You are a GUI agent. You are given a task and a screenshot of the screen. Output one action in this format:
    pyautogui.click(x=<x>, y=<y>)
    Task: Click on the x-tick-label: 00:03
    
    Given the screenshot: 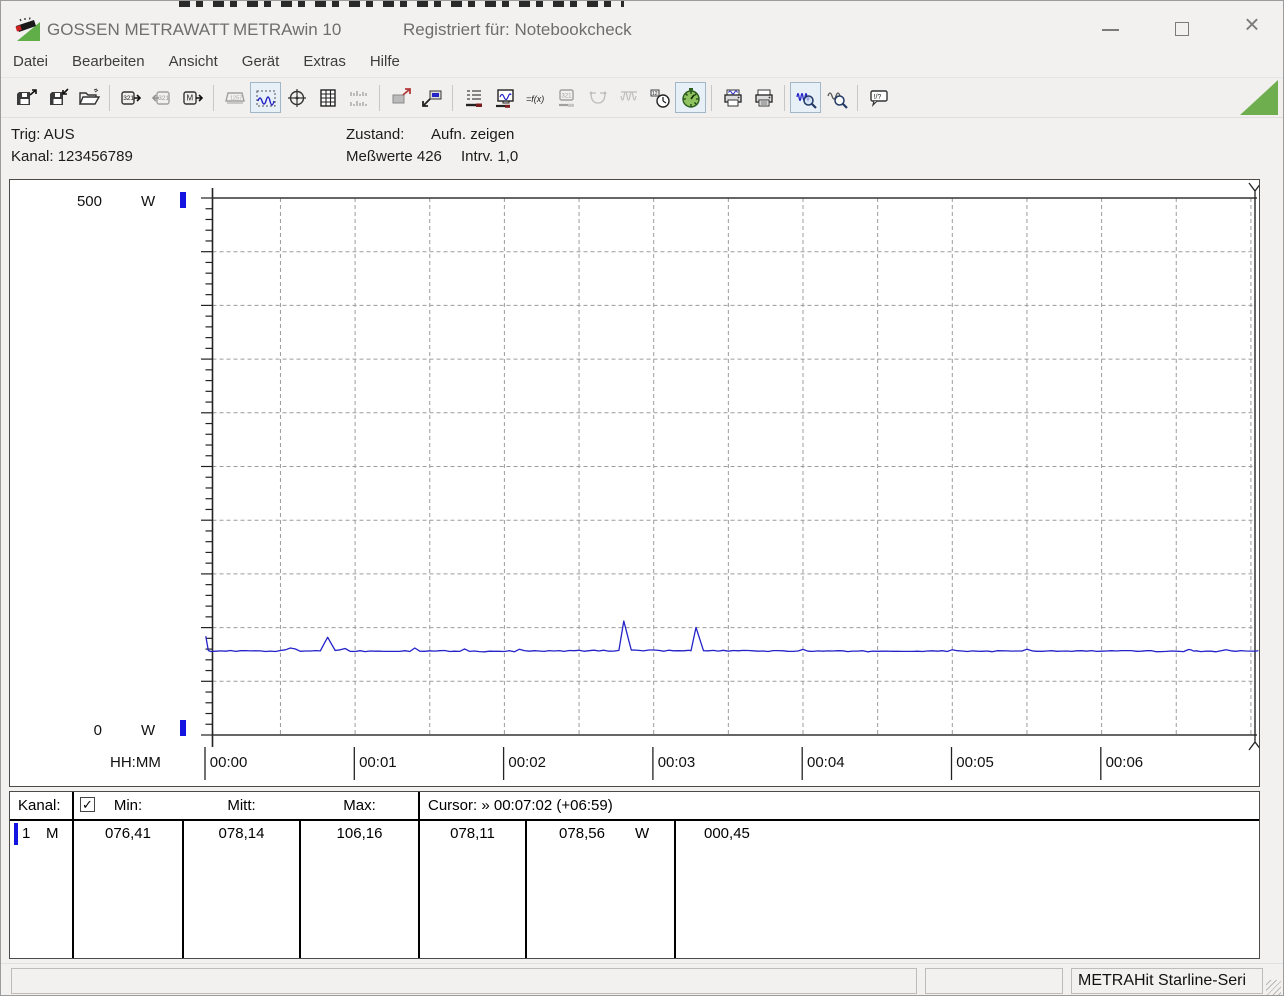 What is the action you would take?
    pyautogui.click(x=676, y=762)
    